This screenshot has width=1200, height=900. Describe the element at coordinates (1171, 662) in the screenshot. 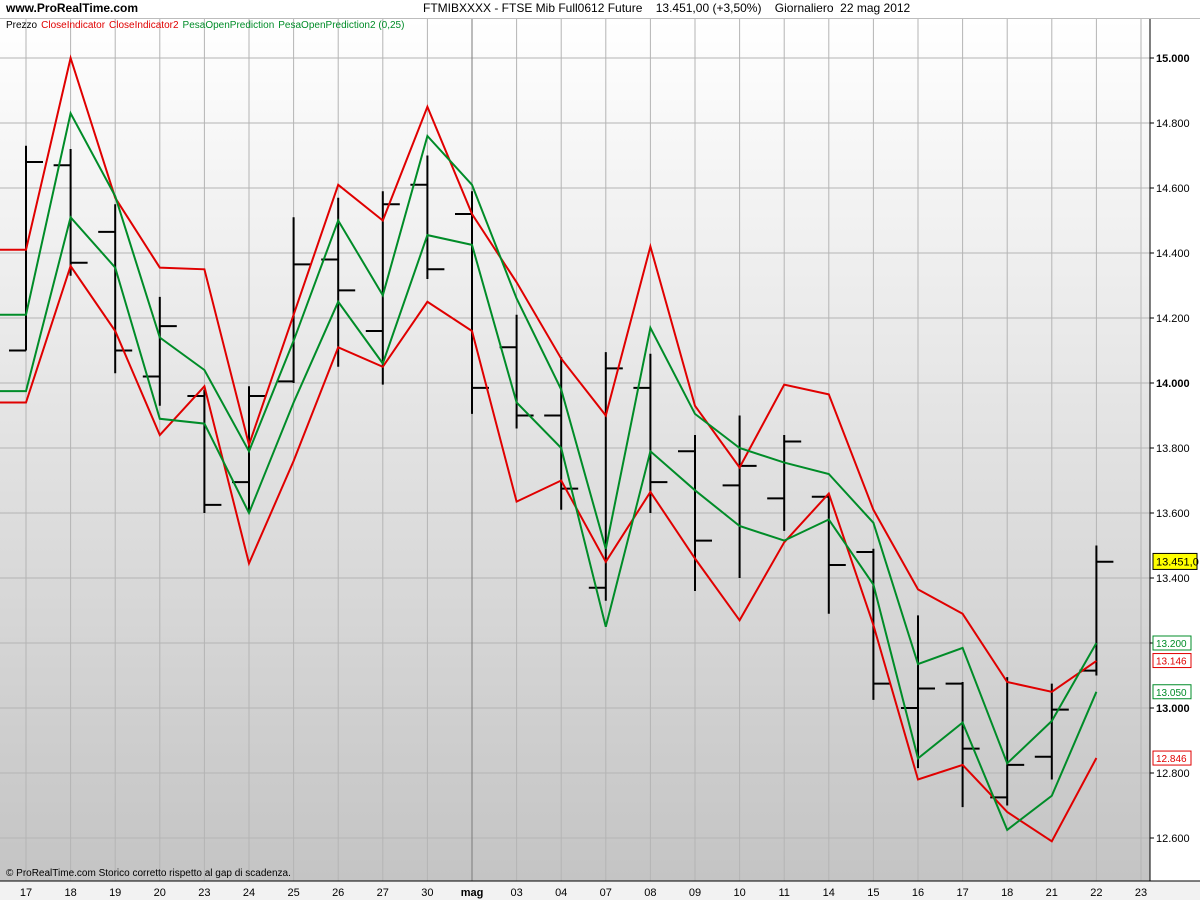

I see `value-label: 13.146` at that location.